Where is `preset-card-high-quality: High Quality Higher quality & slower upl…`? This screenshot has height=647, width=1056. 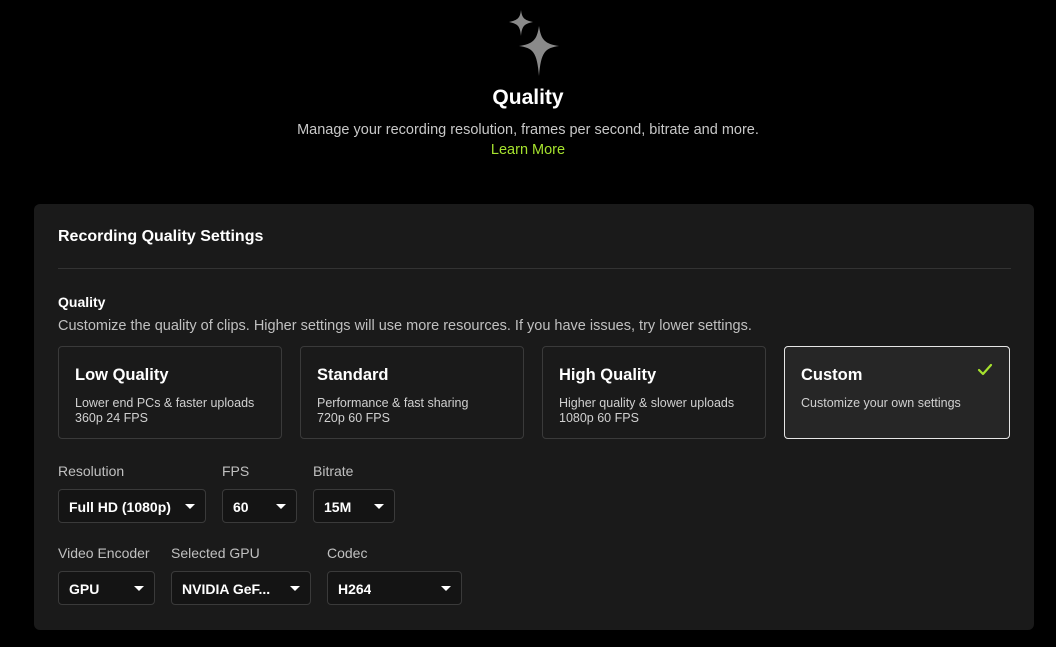 preset-card-high-quality: High Quality Higher quality & slower upl… is located at coordinates (654, 392).